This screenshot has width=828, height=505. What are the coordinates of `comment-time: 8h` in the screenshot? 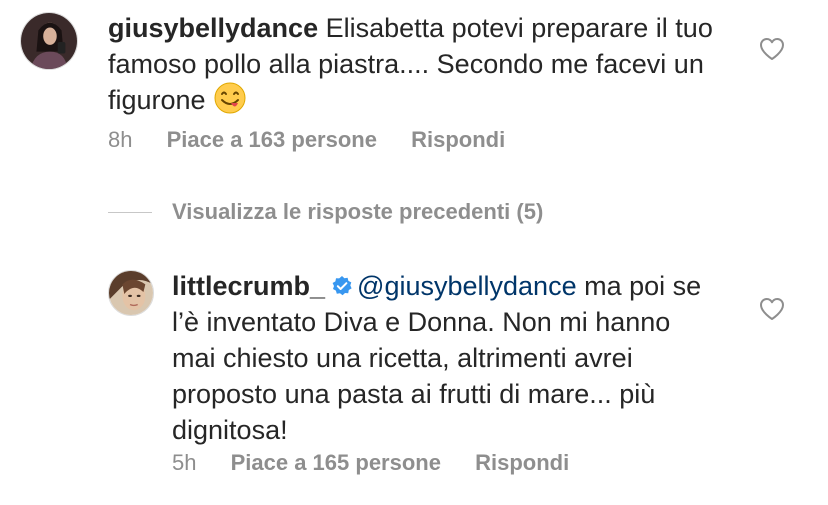 It's located at (120, 139).